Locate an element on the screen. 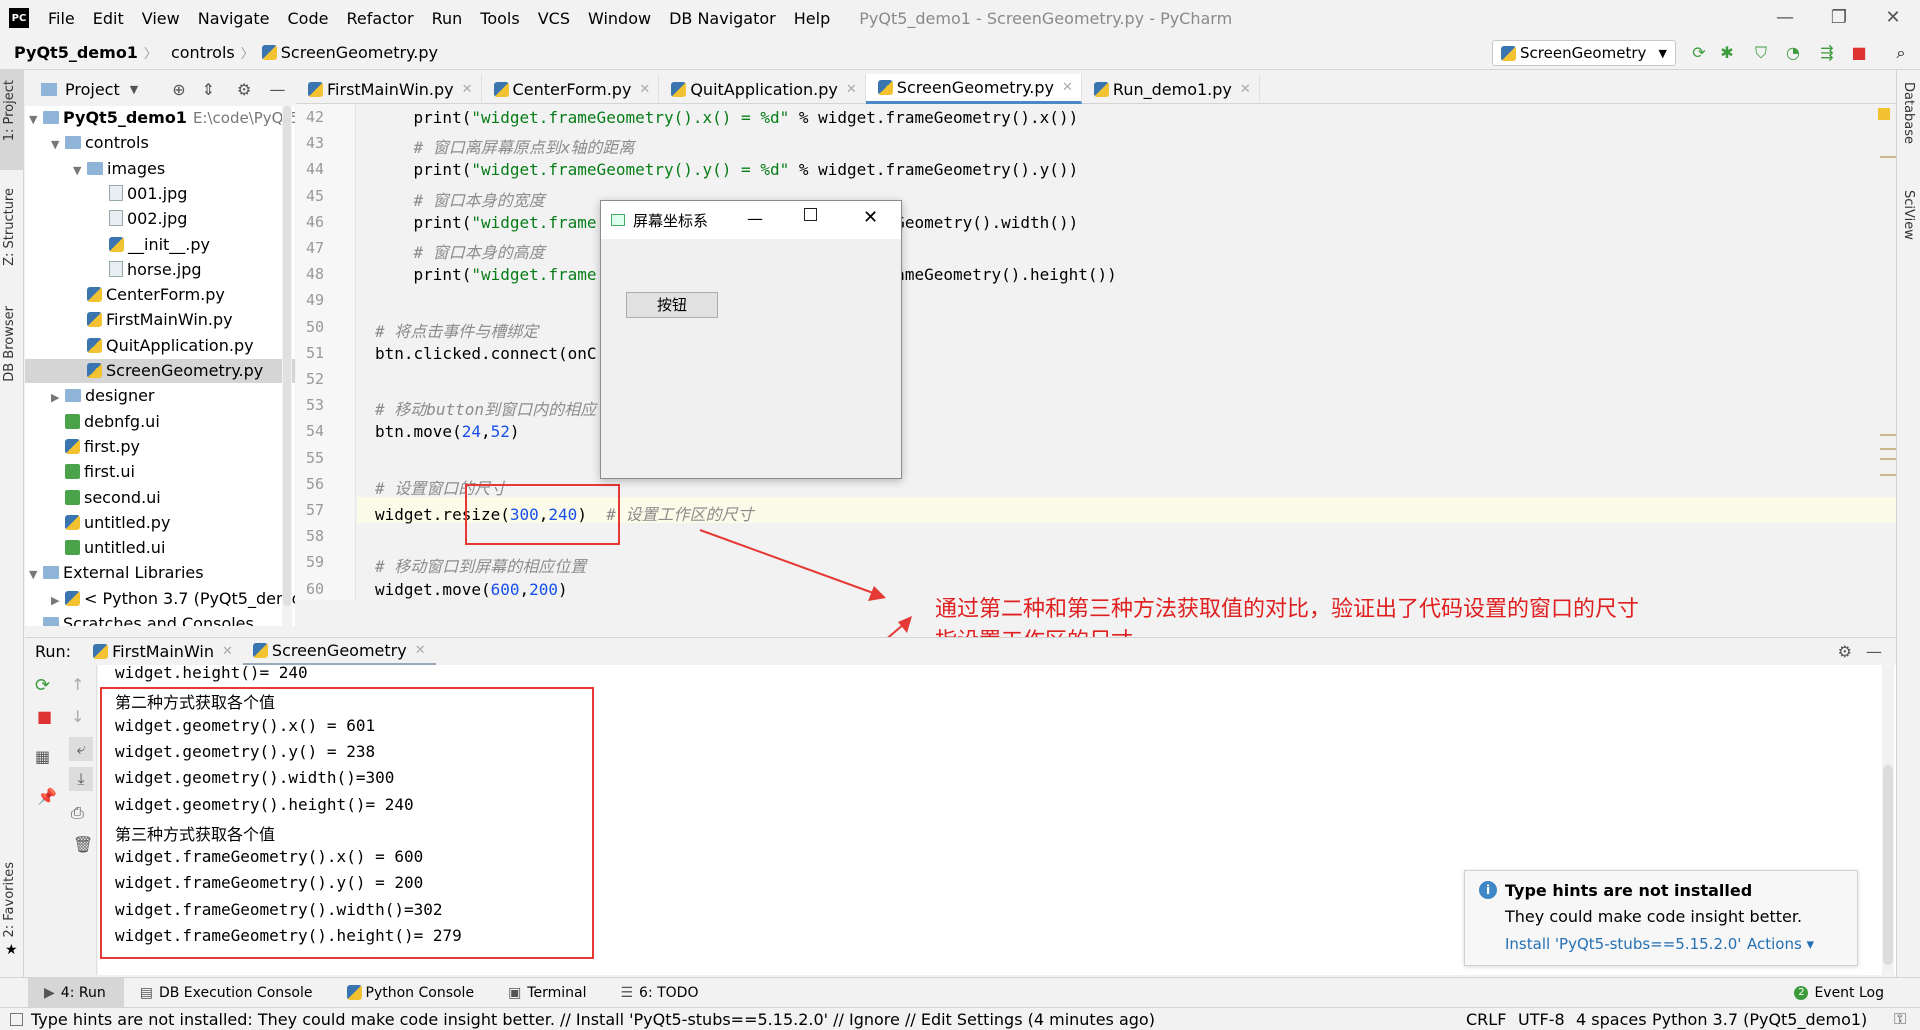  info-icon: i is located at coordinates (1488, 890).